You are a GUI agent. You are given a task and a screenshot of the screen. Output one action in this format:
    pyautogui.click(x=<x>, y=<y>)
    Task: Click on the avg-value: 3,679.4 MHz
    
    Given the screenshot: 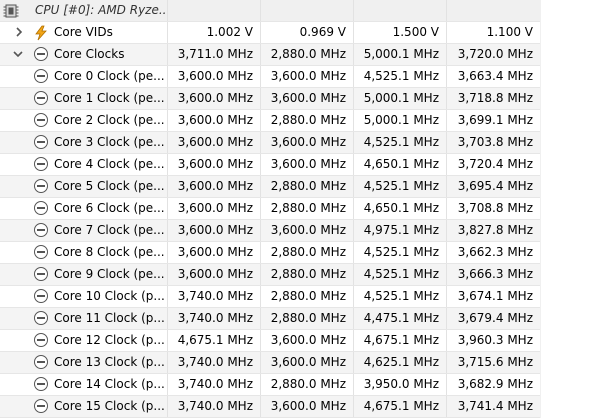 What is the action you would take?
    pyautogui.click(x=495, y=318)
    